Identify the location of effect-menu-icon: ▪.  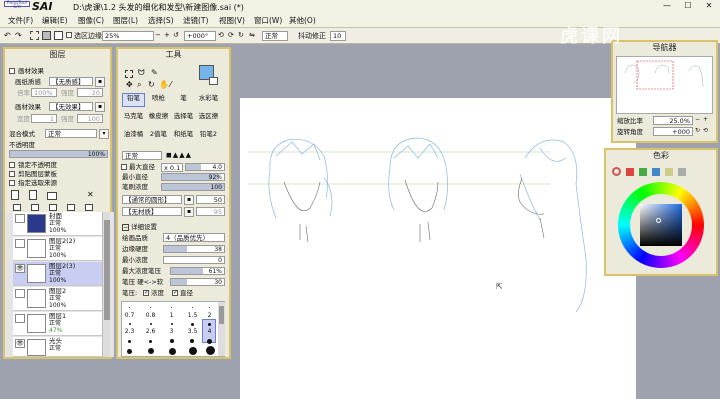
(100, 107).